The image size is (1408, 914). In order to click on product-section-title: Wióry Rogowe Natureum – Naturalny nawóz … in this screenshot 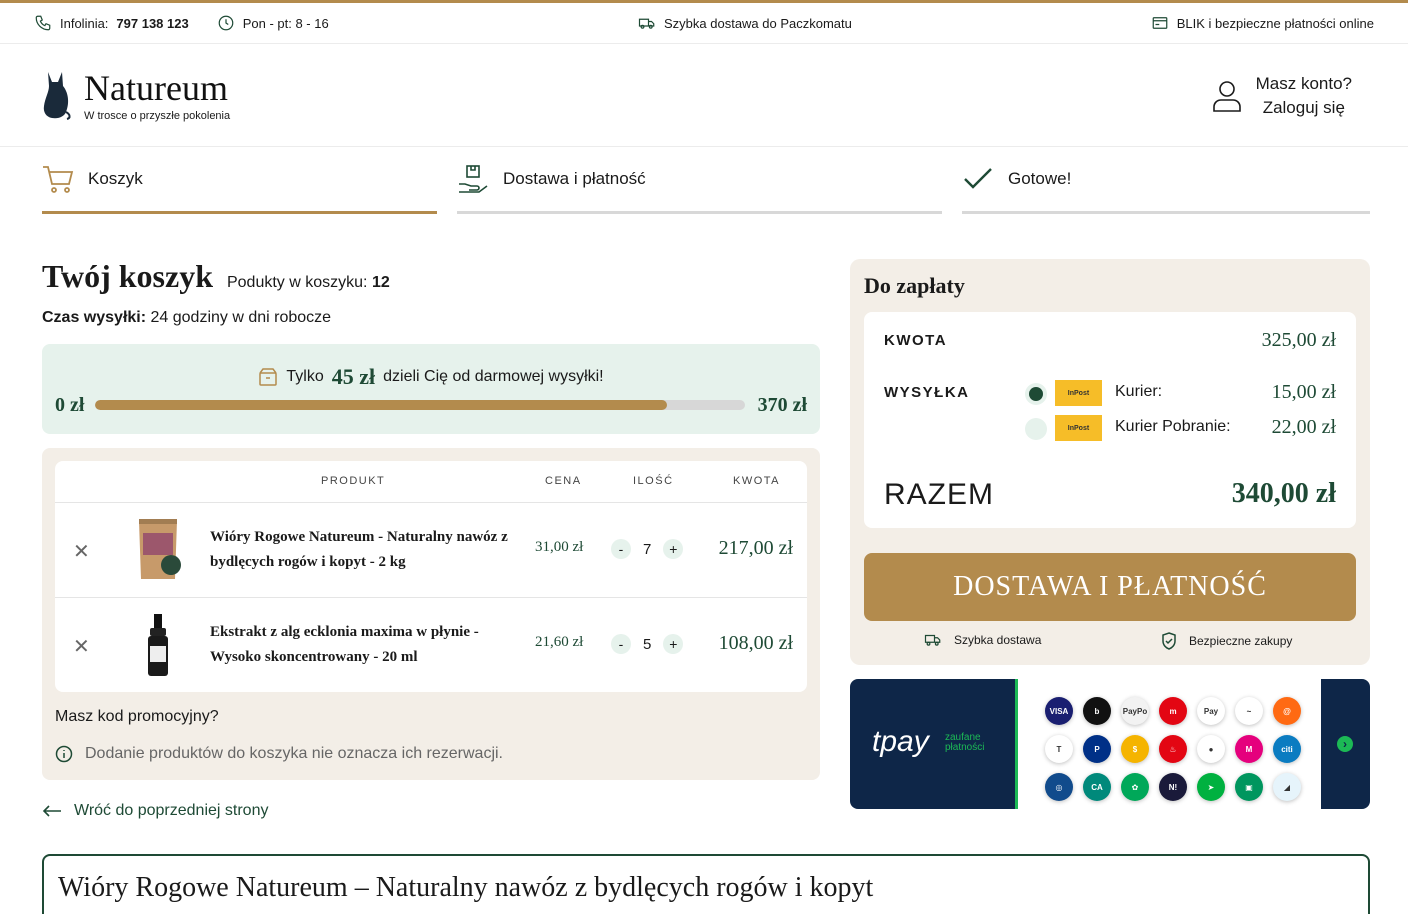, I will do `click(466, 887)`.